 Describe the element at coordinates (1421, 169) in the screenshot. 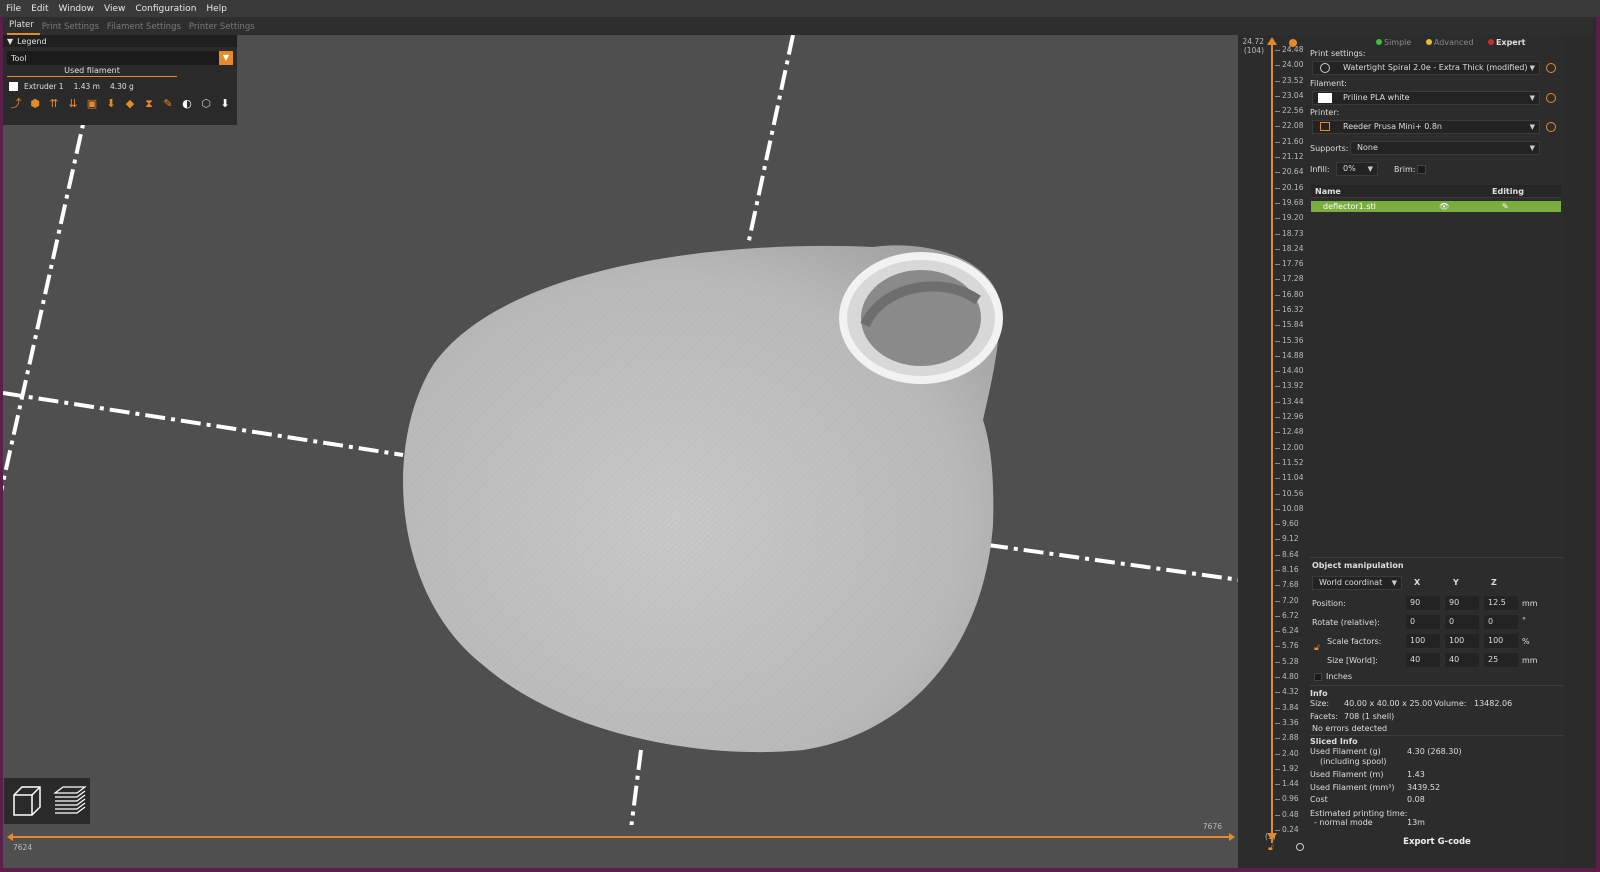

I see `brim-checkbox` at that location.